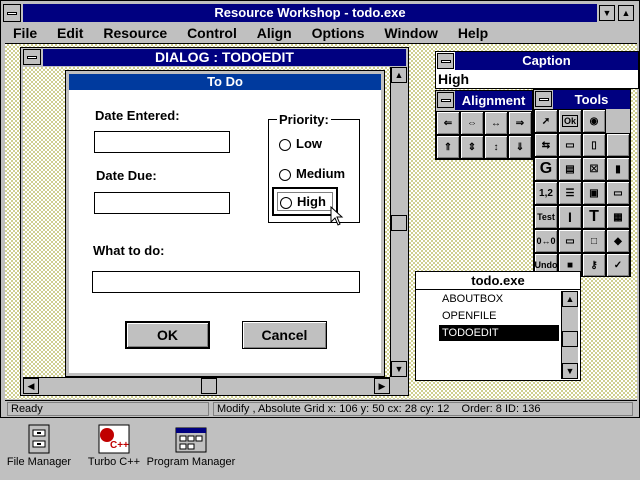 This screenshot has height=480, width=640. Describe the element at coordinates (445, 100) in the screenshot. I see `alignment-system-menu-button` at that location.